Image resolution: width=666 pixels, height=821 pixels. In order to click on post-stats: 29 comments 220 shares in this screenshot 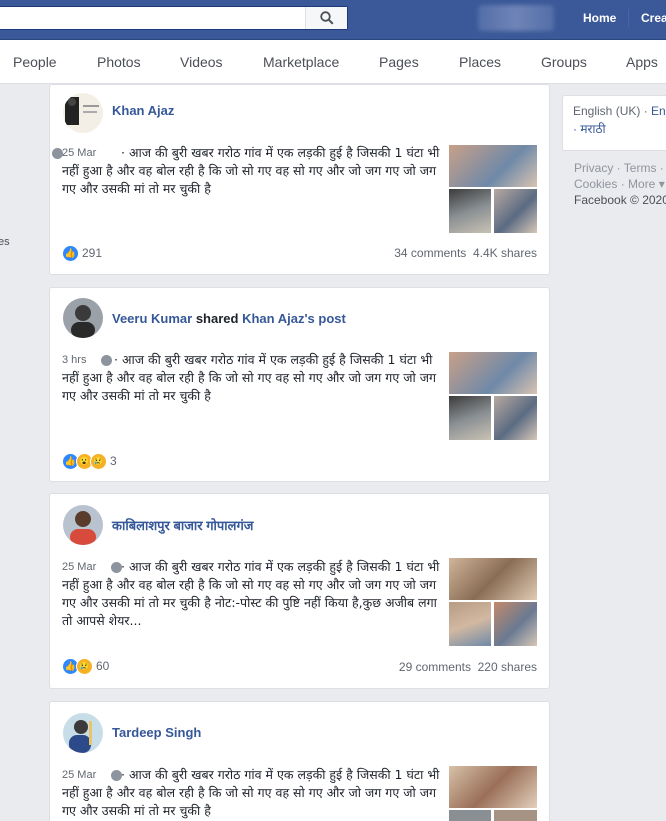, I will do `click(468, 667)`.